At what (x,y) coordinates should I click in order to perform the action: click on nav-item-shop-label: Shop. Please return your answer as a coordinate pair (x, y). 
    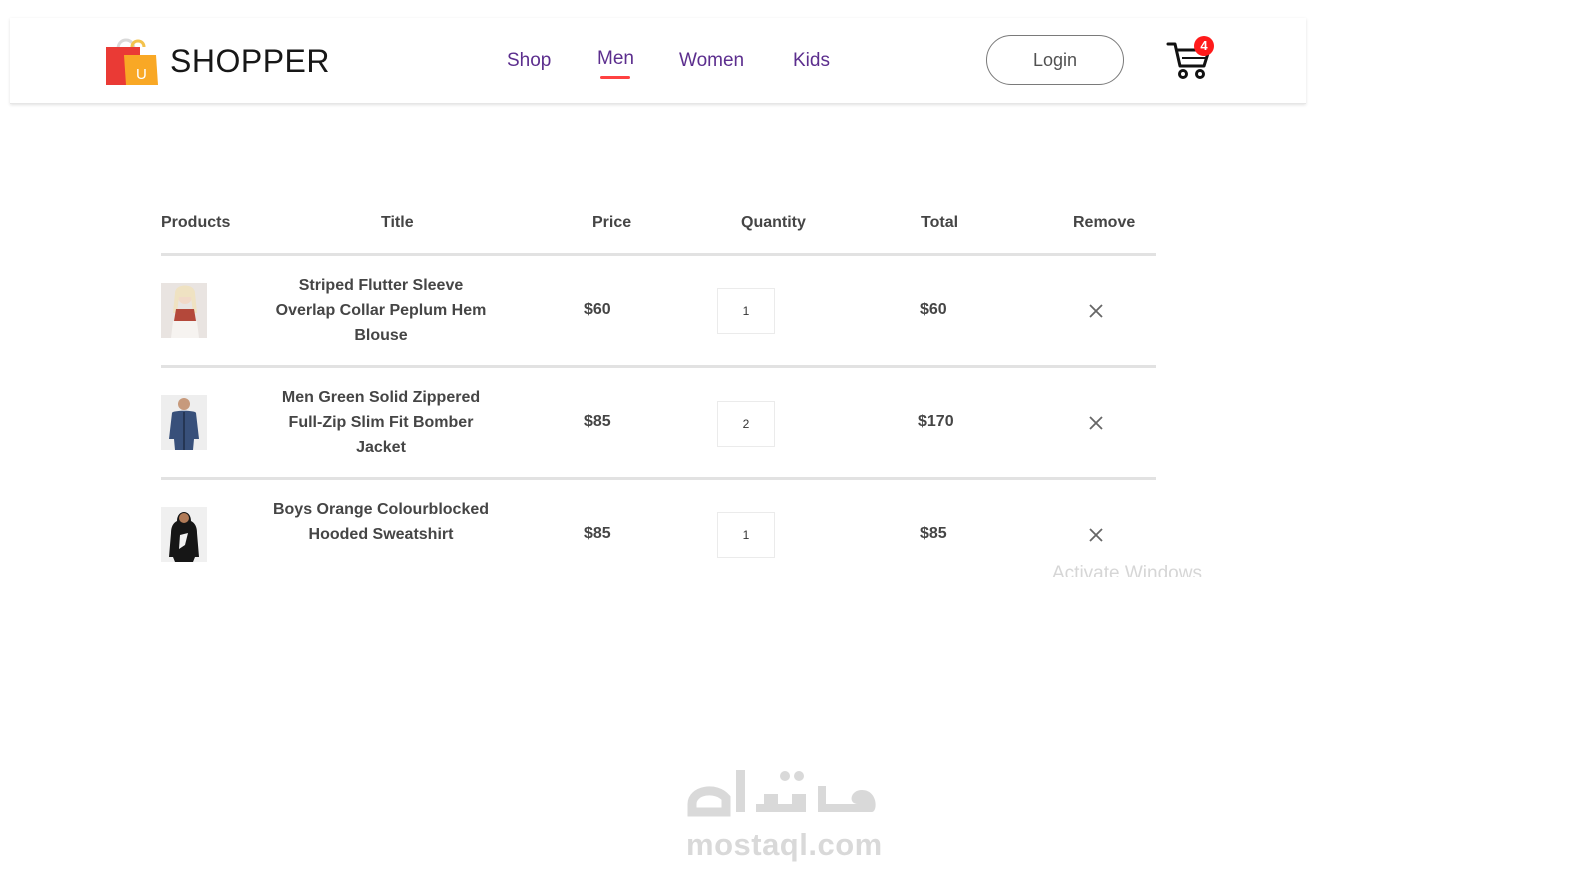
    Looking at the image, I should click on (529, 60).